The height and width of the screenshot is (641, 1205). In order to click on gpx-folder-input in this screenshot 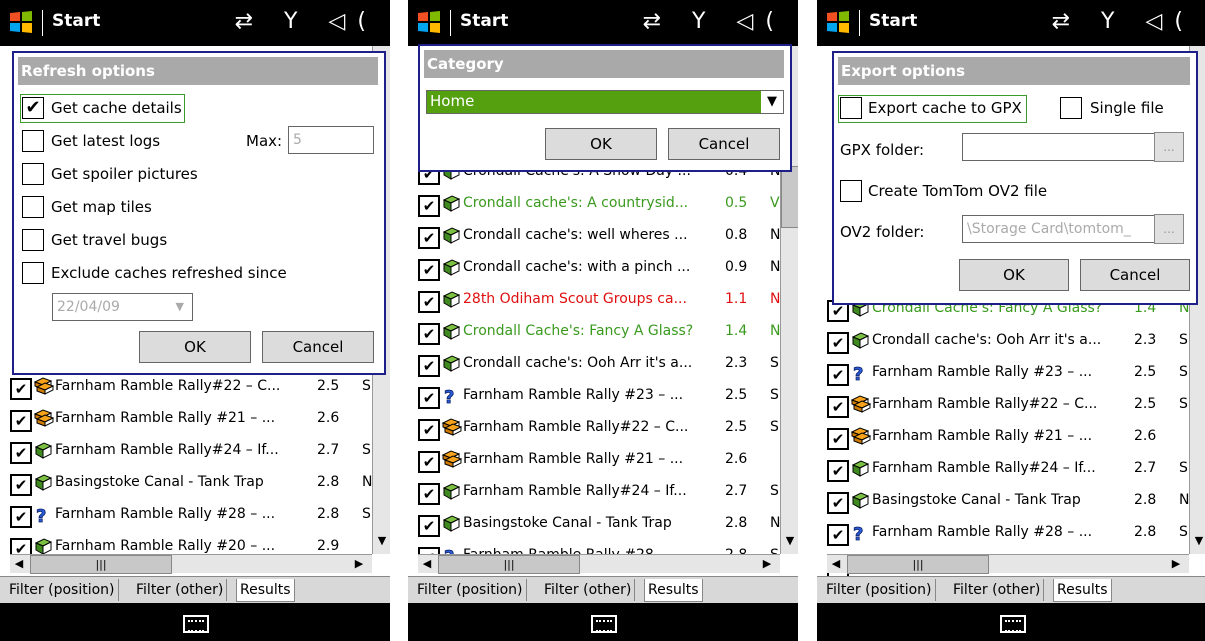, I will do `click(1059, 147)`.